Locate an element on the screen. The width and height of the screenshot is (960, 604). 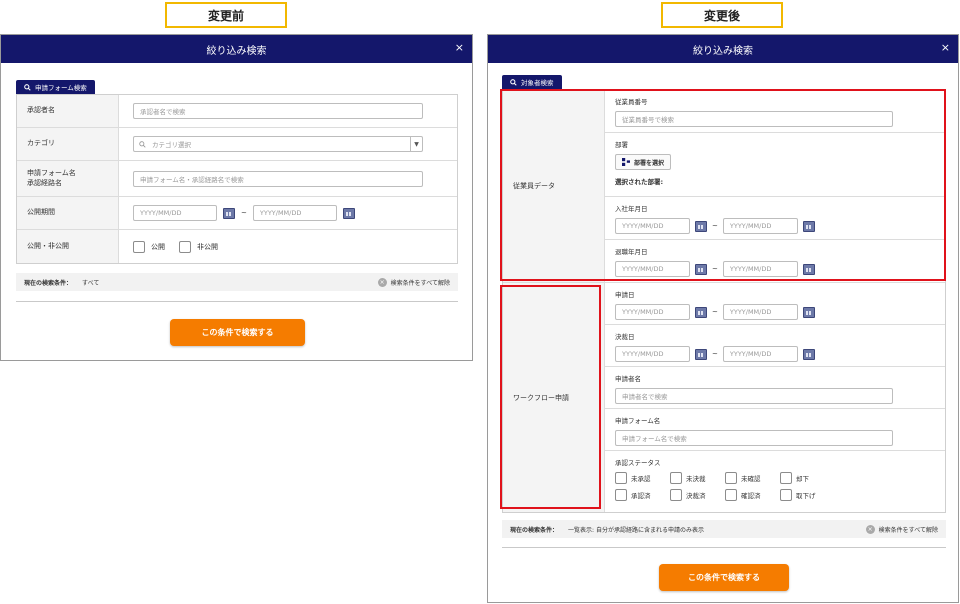
field-label: 申請フォーム名 is located at coordinates (638, 421).